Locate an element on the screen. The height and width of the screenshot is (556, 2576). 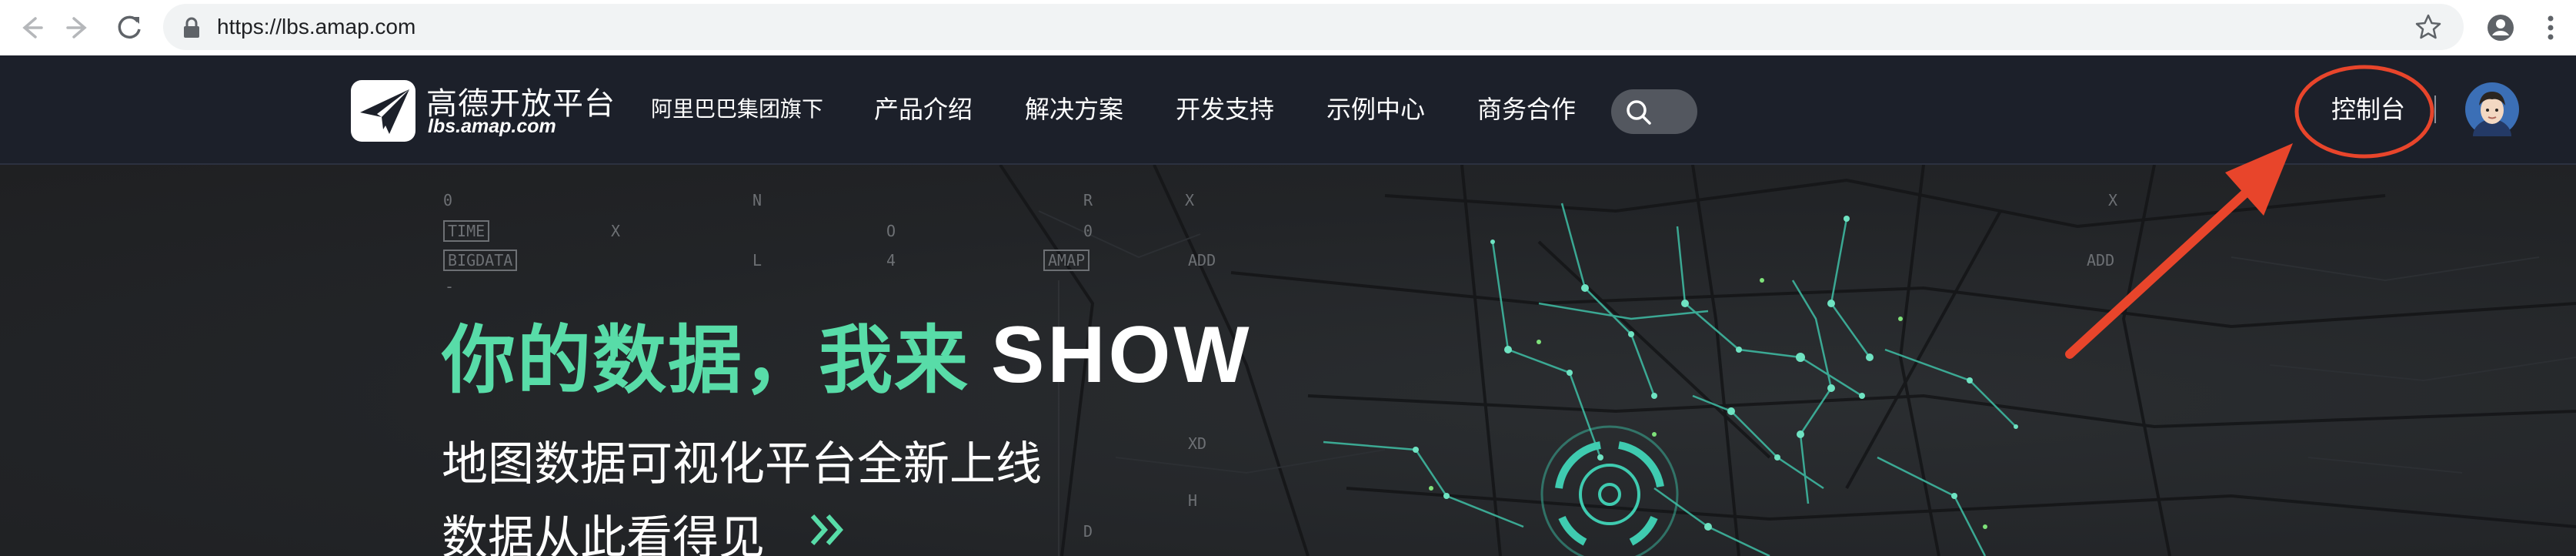
back-icon is located at coordinates (31, 27).